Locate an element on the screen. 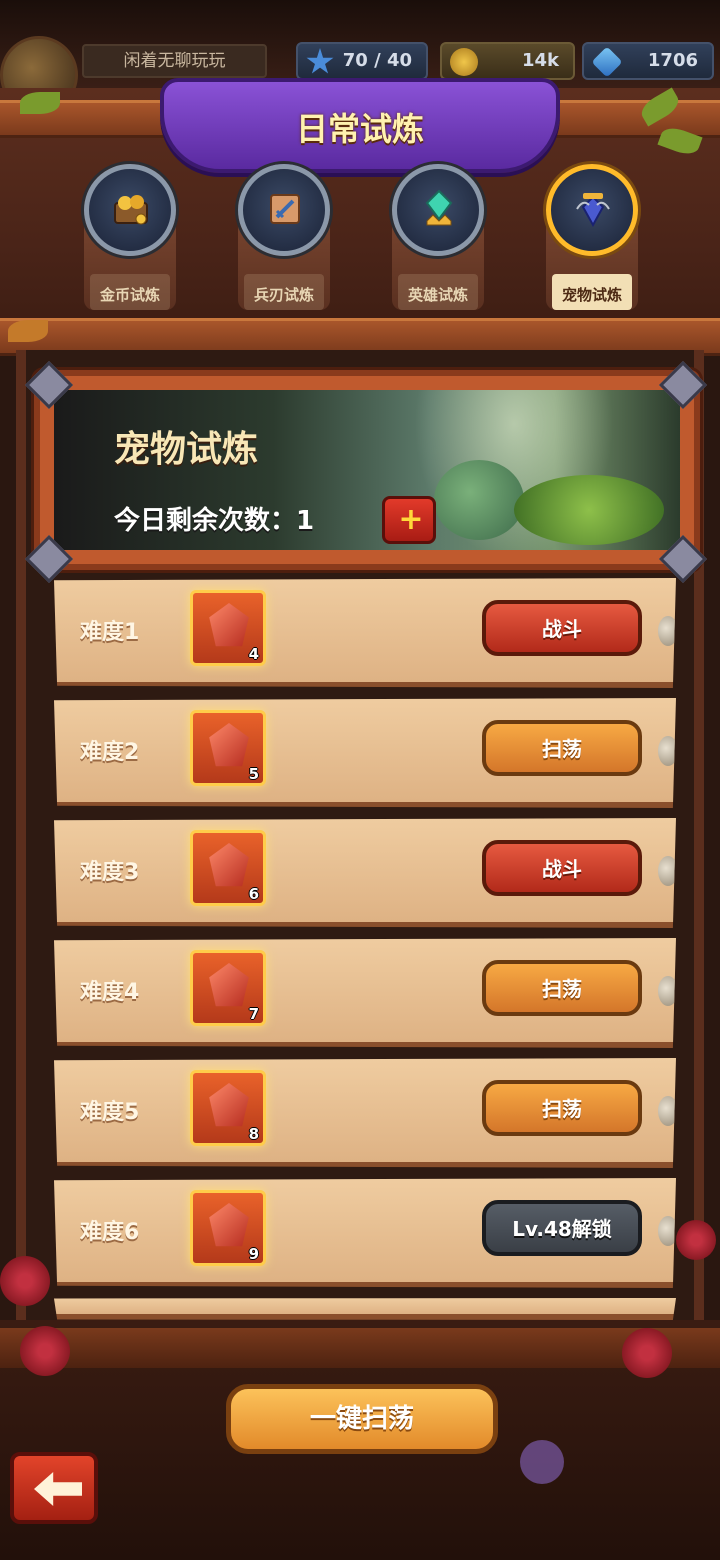  reward-count: 9 is located at coordinates (253, 1254).